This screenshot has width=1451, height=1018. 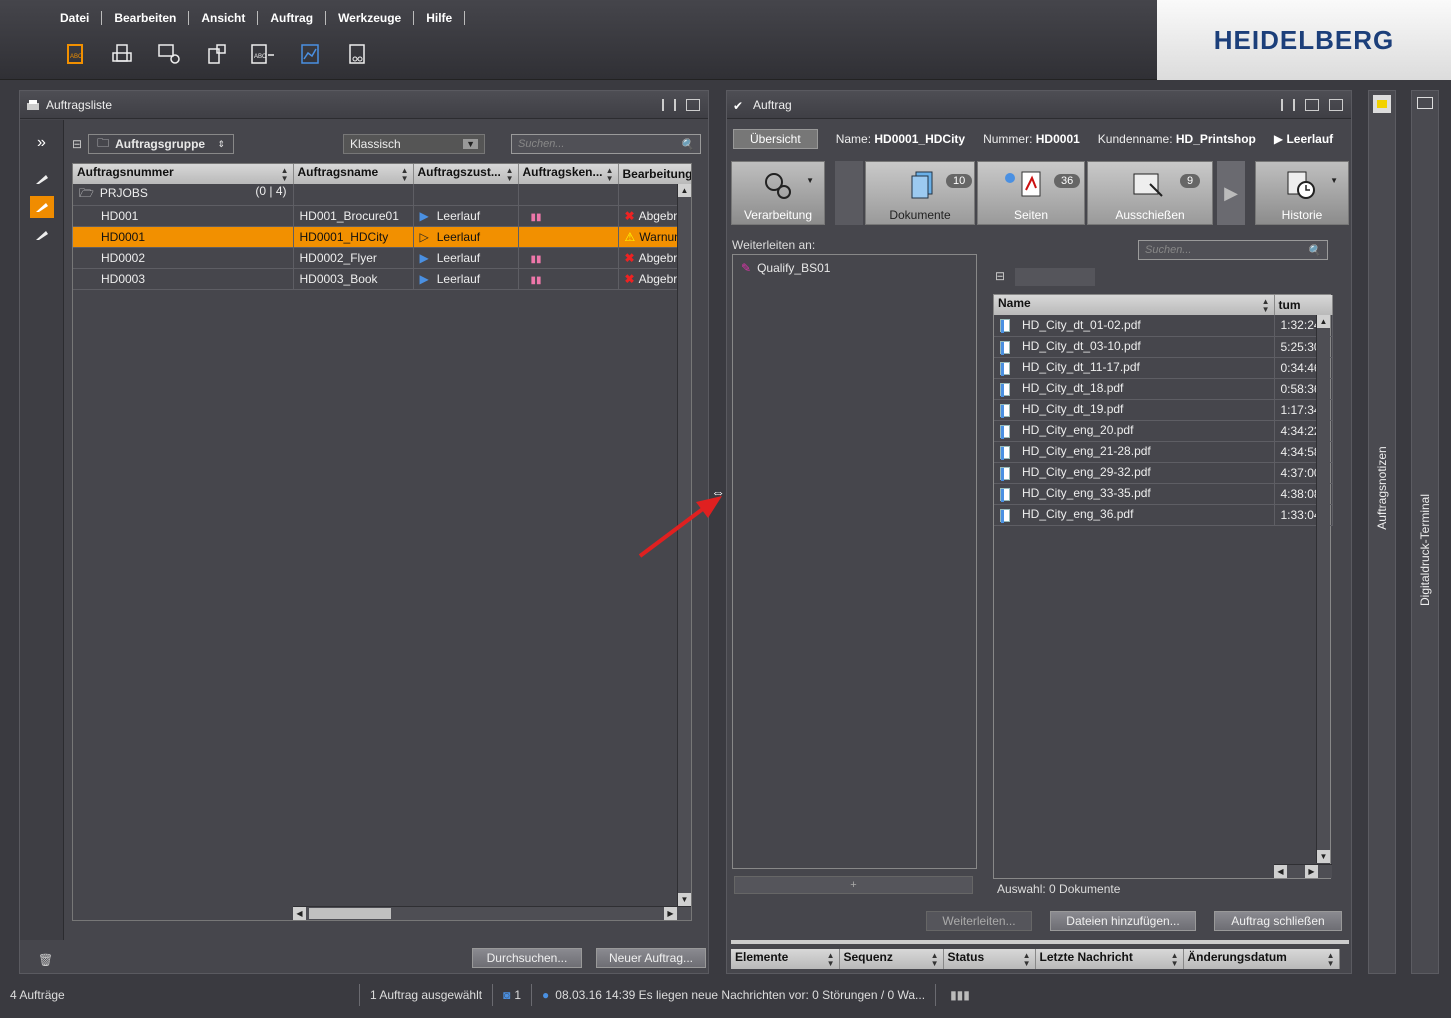 I want to click on group-row: 🗁 PRJOBS (0 | 4), so click(x=382, y=195).